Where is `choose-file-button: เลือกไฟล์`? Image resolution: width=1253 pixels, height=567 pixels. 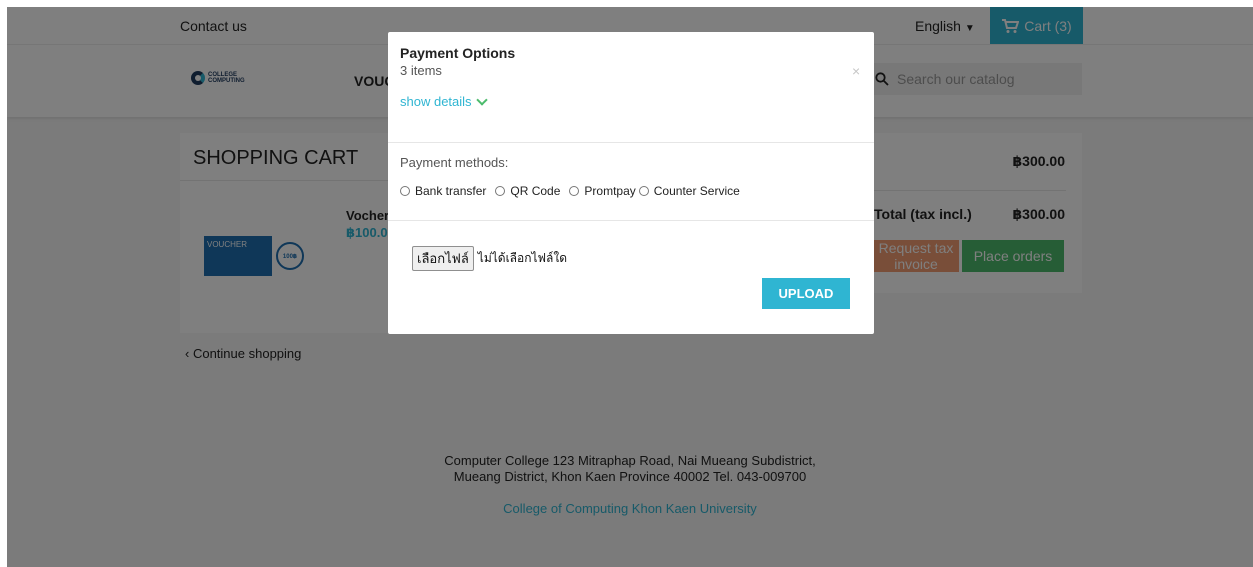
choose-file-button: เลือกไฟล์ is located at coordinates (443, 258).